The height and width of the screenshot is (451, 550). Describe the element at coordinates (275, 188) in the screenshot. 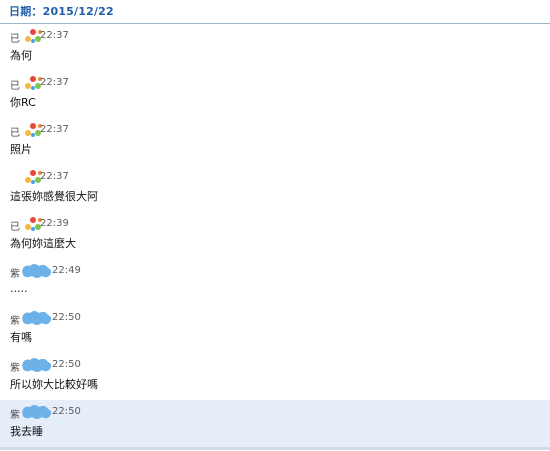

I see `chat-message: 22:37 這張妳感覺很大阿` at that location.